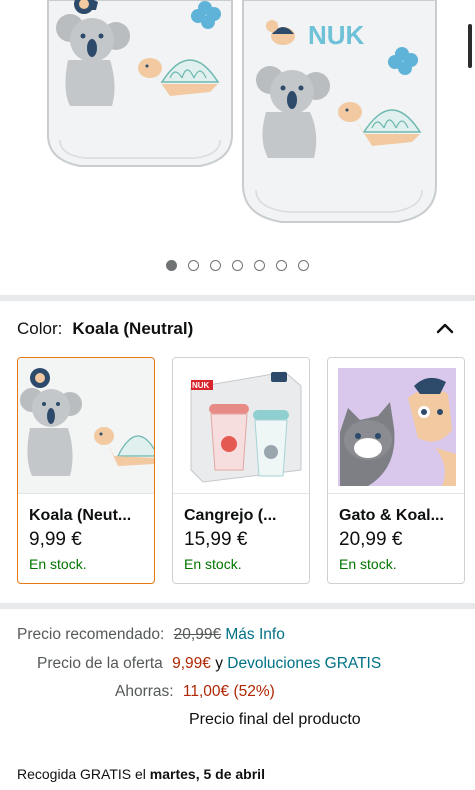 The width and height of the screenshot is (475, 790). What do you see at coordinates (40, 328) in the screenshot?
I see `color-label: Color:` at bounding box center [40, 328].